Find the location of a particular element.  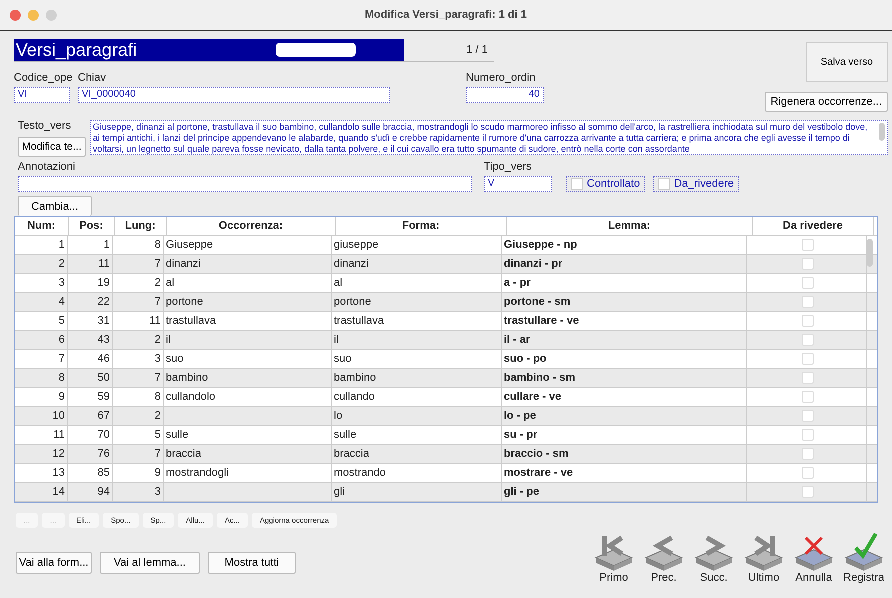

table-cell: gli is located at coordinates (417, 492).